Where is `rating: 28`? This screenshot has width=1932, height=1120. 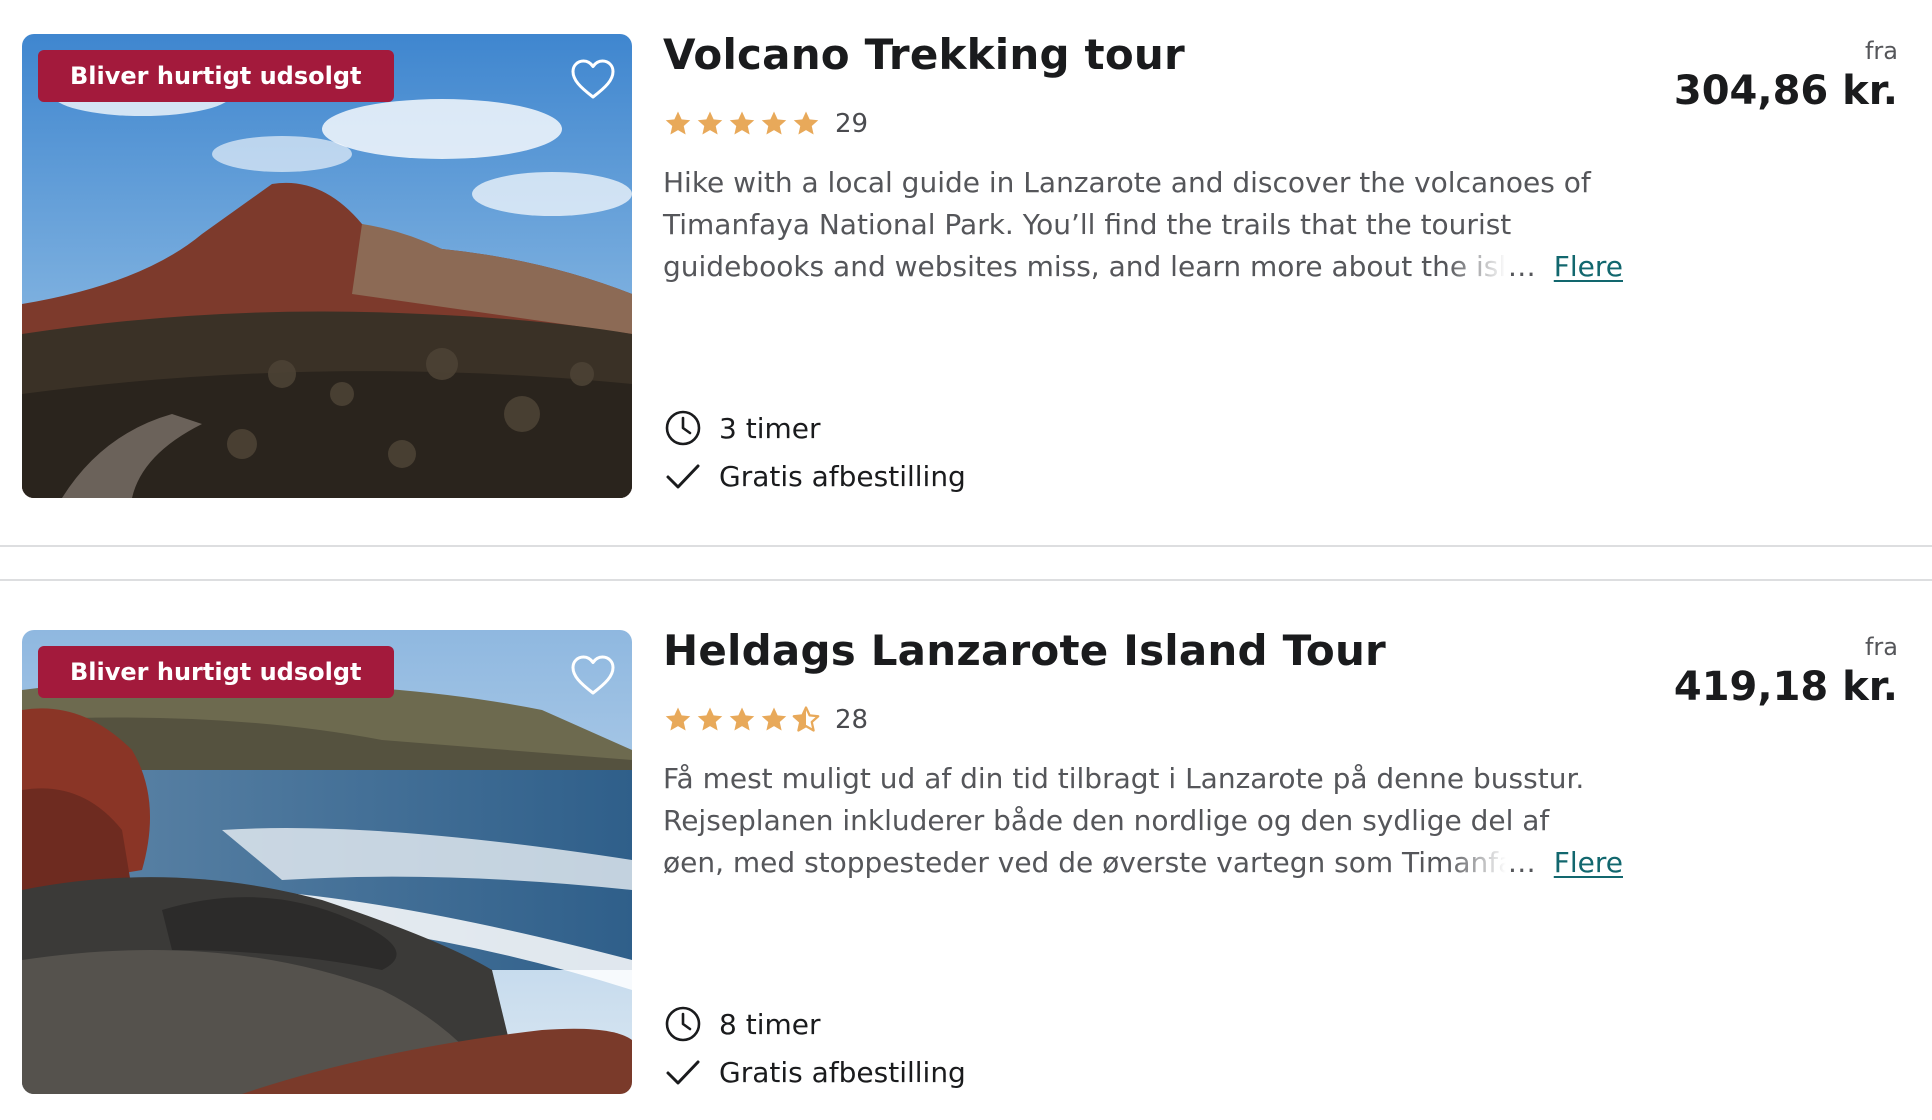 rating: 28 is located at coordinates (765, 720).